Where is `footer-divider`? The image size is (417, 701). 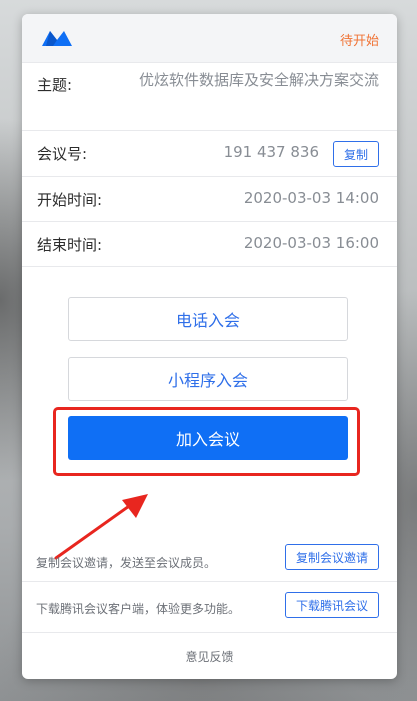
footer-divider is located at coordinates (209, 581).